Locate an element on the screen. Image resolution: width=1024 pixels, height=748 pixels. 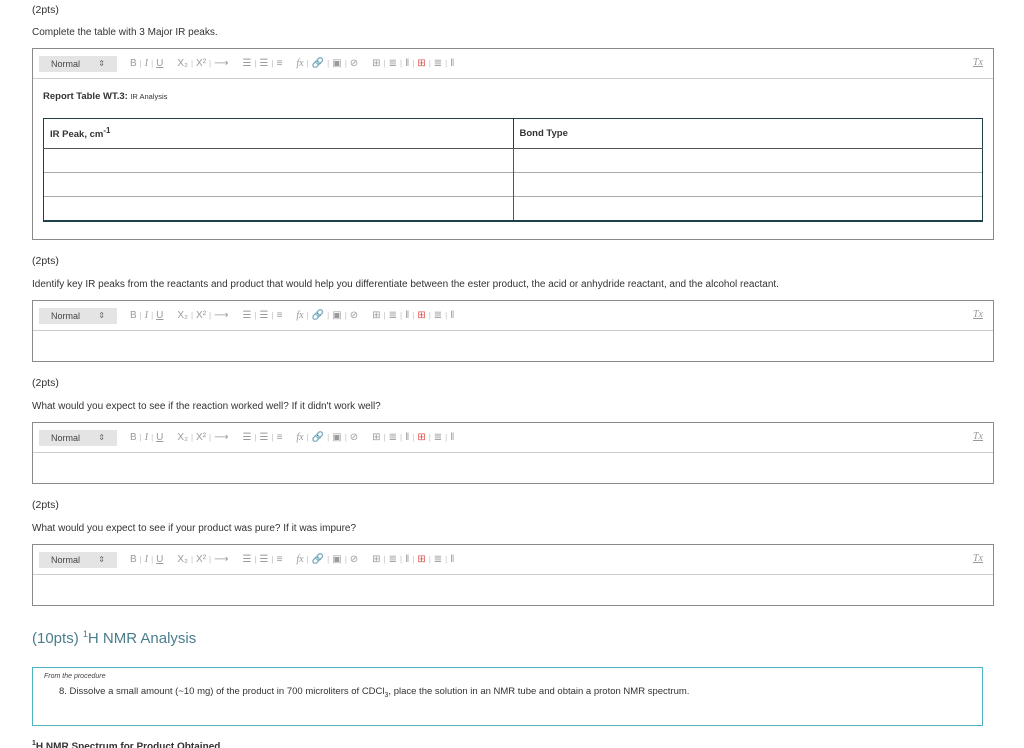
format-select-value: Normal is located at coordinates (66, 63).